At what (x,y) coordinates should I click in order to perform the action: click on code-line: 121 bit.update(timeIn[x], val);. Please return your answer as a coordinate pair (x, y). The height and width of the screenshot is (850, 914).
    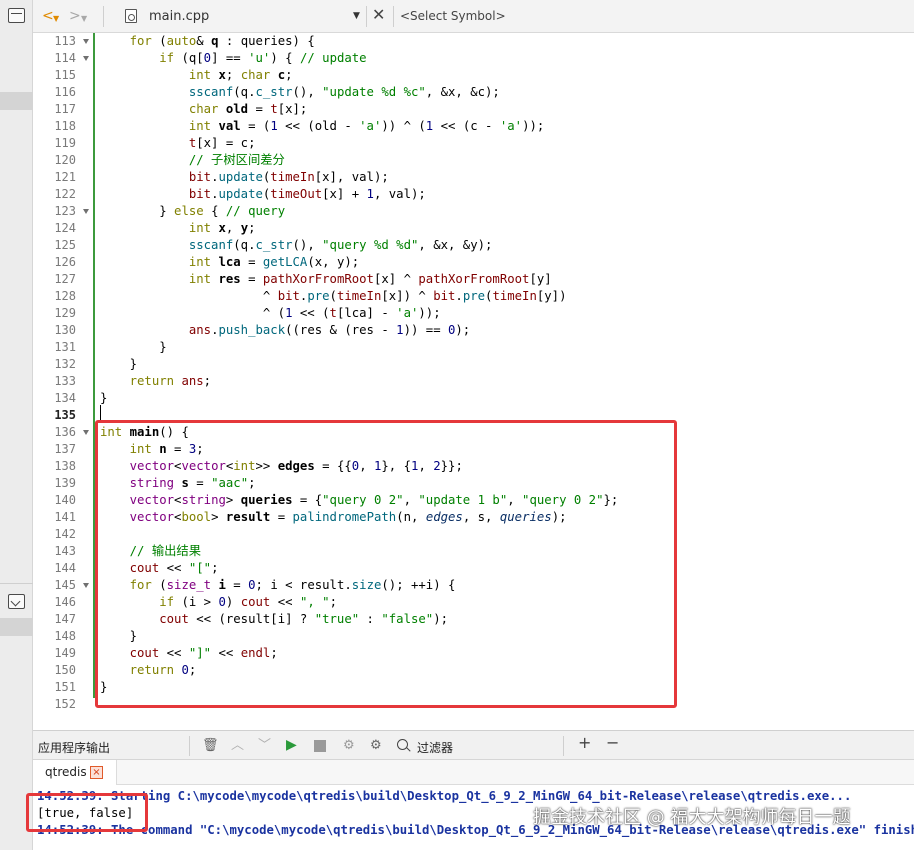
    Looking at the image, I should click on (473, 177).